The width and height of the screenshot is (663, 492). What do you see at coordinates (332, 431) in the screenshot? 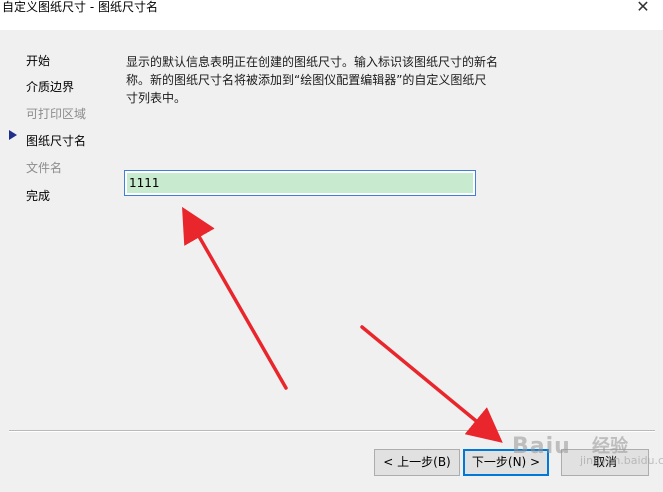
I see `button-separator` at bounding box center [332, 431].